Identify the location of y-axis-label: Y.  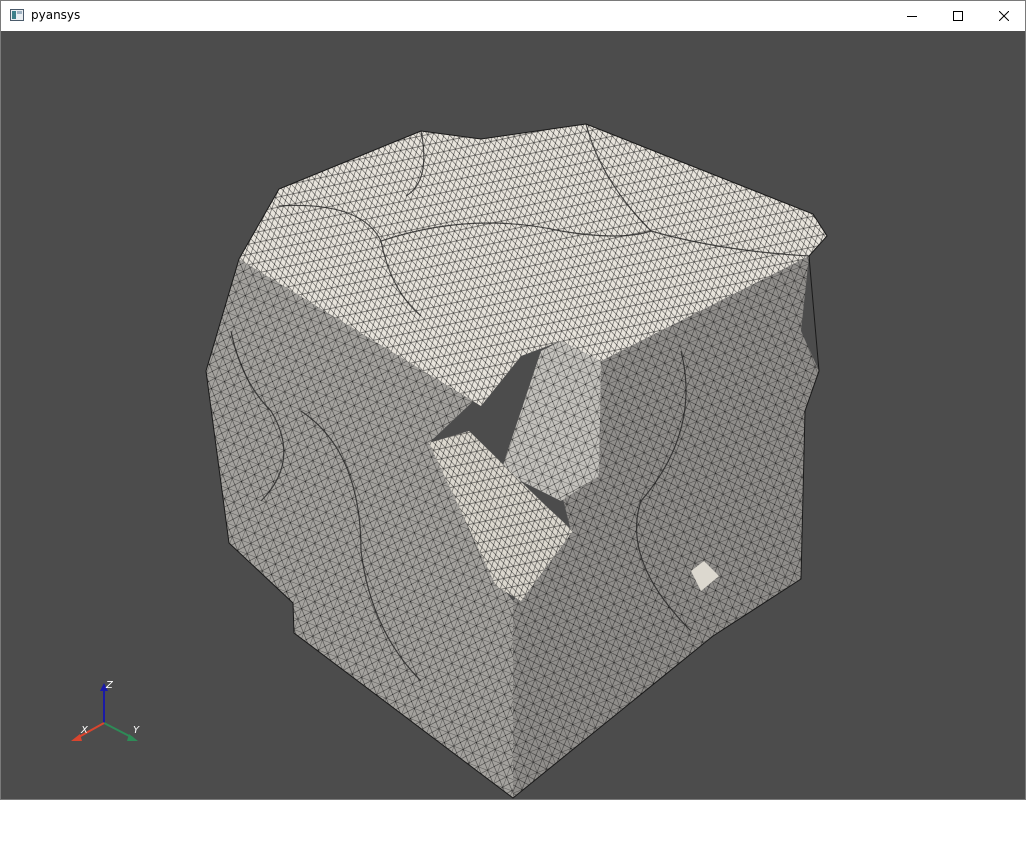
(136, 730).